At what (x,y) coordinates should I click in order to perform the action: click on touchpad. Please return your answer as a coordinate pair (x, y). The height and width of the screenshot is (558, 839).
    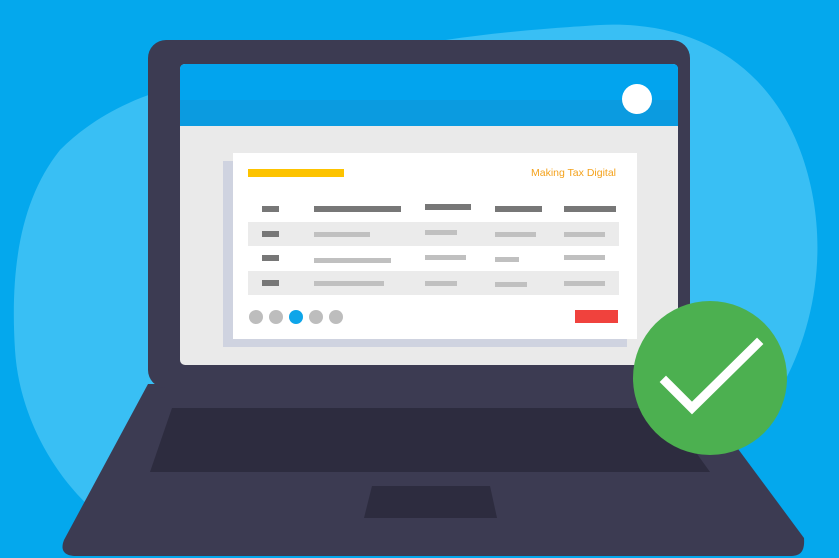
    Looking at the image, I should click on (430, 502).